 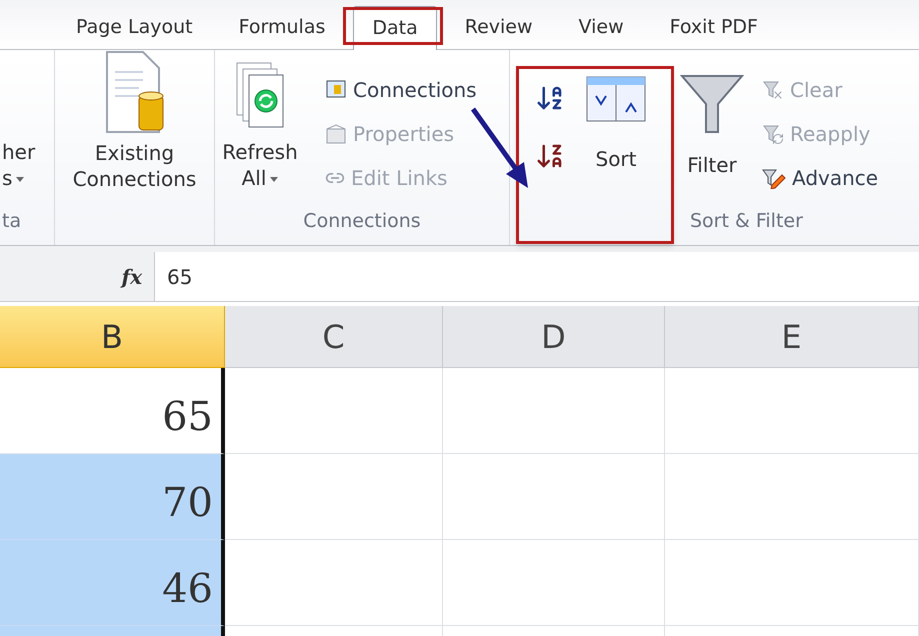 What do you see at coordinates (554, 337) in the screenshot?
I see `column-header: D` at bounding box center [554, 337].